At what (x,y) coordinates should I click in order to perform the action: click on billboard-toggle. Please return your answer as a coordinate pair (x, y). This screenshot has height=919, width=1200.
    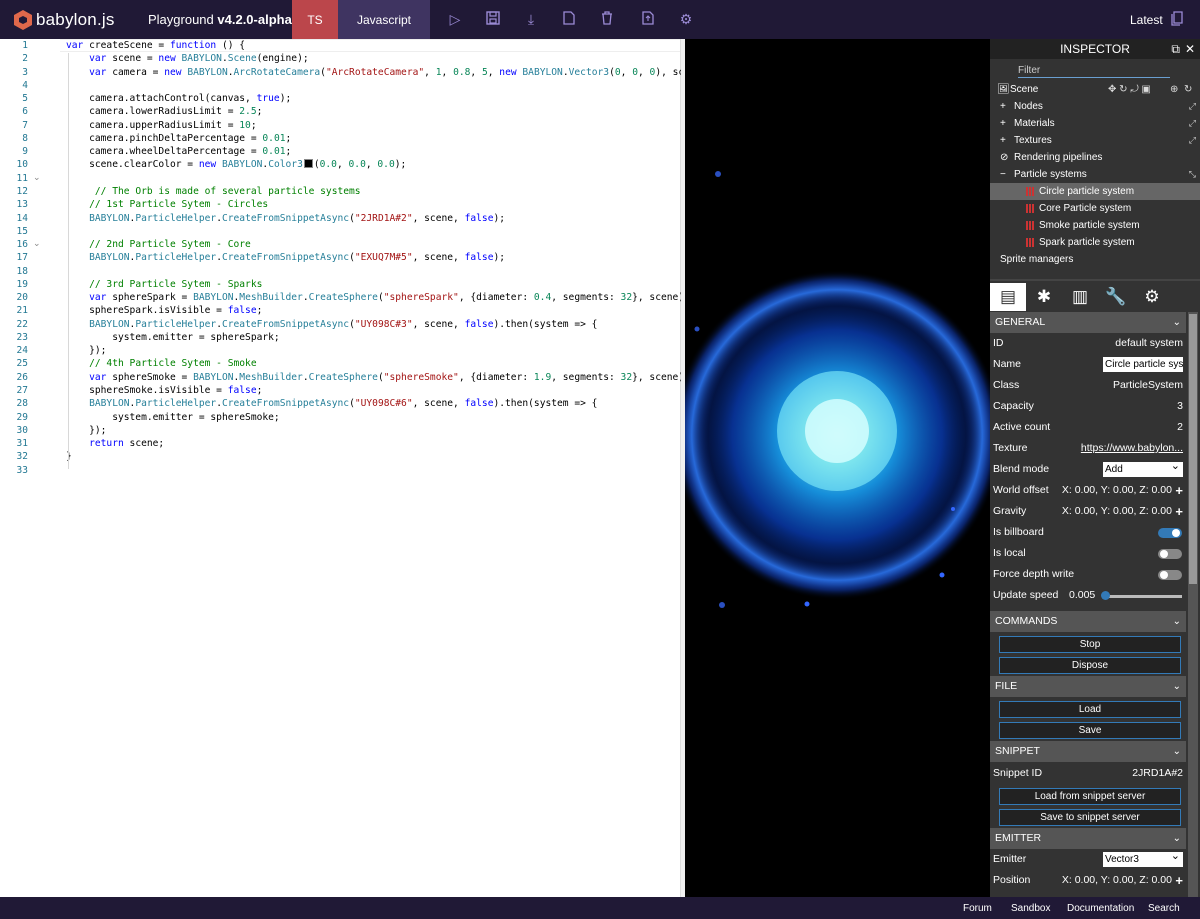
    Looking at the image, I should click on (1170, 533).